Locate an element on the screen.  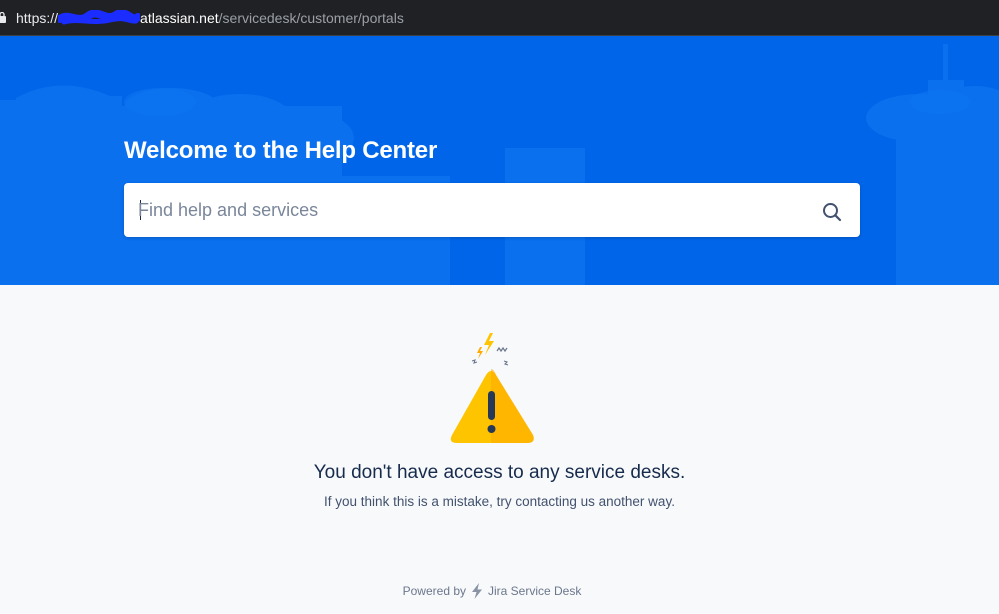
url-path: /servicedesk/customer/portals is located at coordinates (311, 18).